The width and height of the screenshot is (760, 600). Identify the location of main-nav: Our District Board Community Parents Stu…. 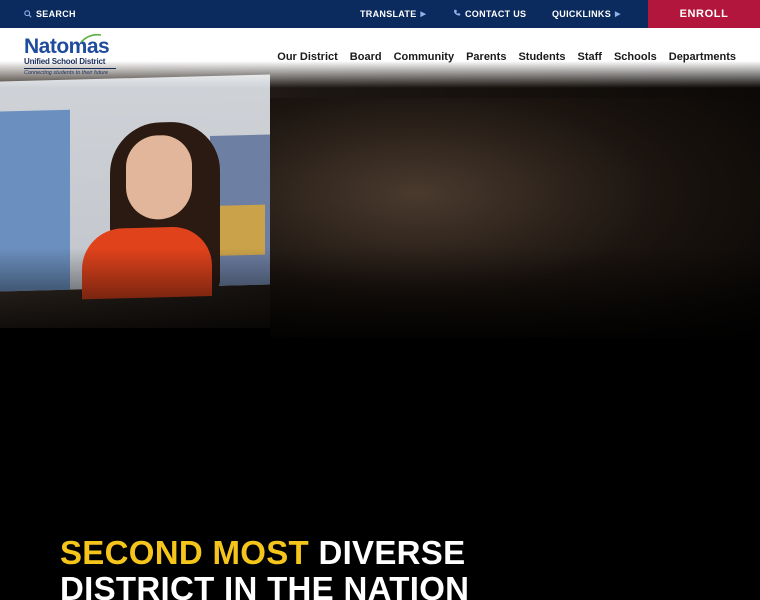
(506, 57).